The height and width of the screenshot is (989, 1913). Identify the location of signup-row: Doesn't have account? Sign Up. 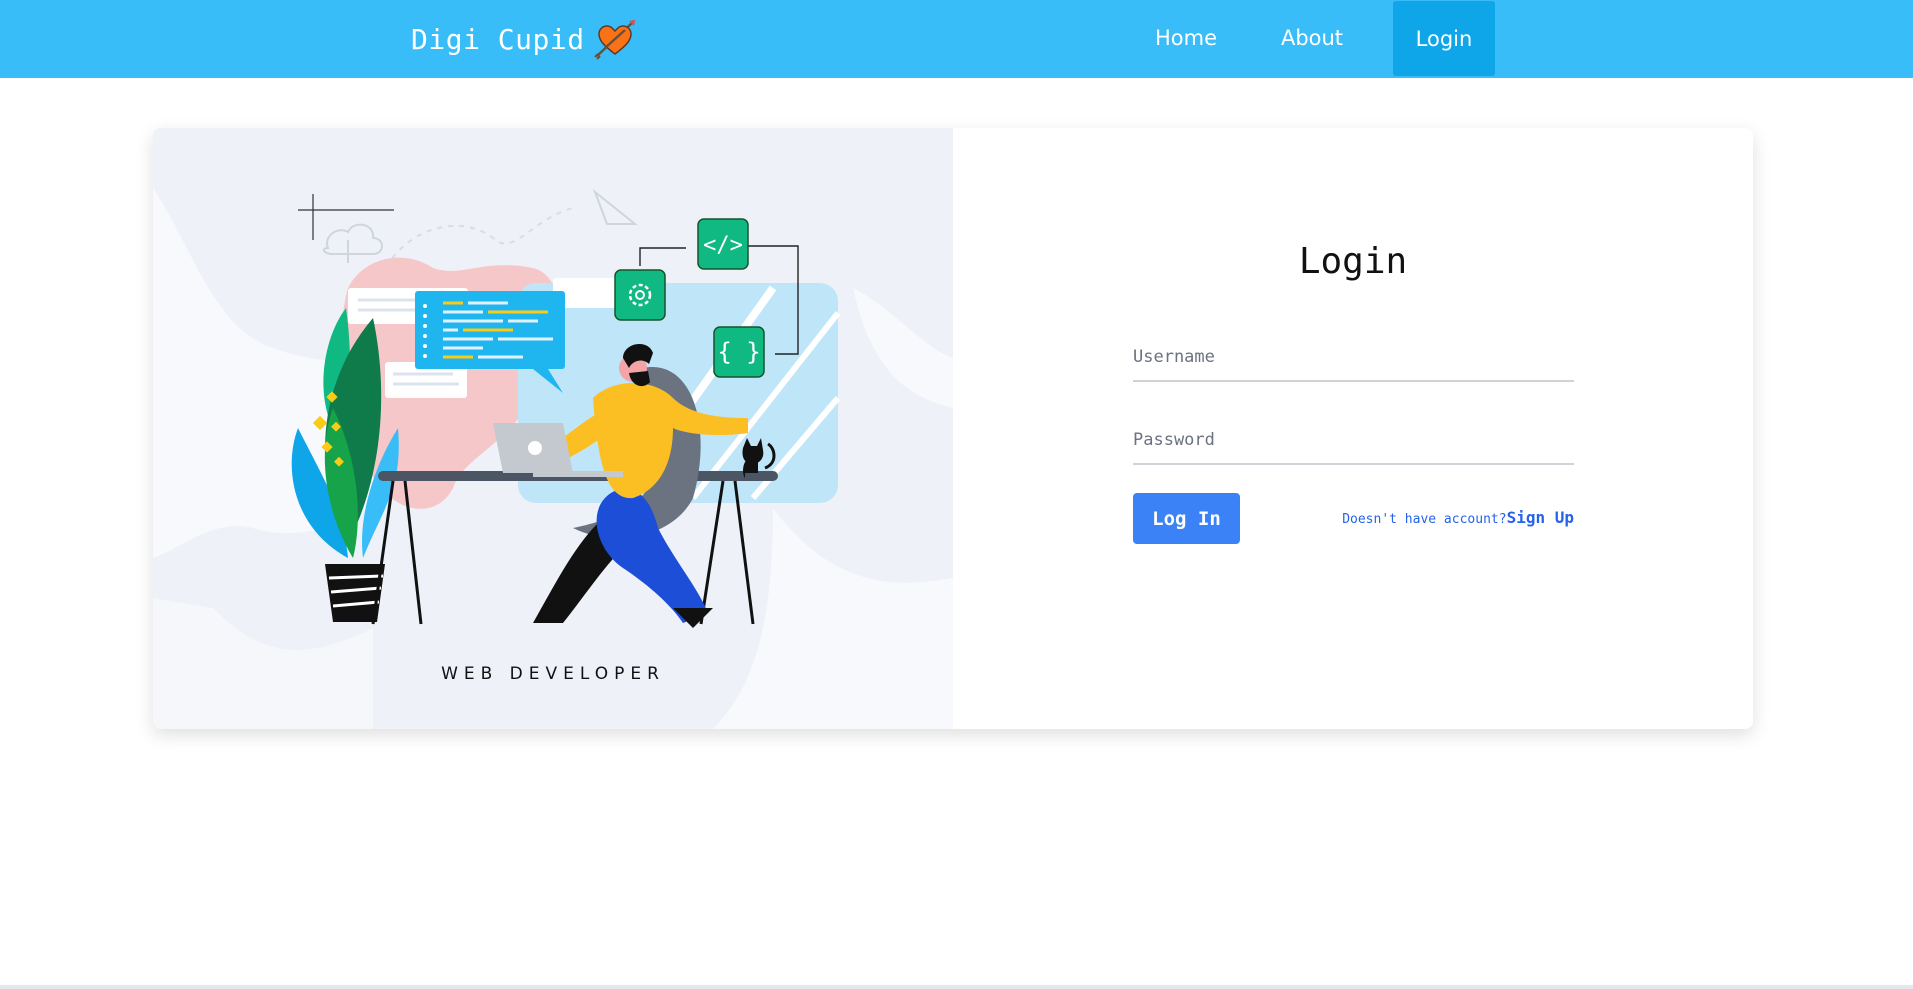
(1458, 517).